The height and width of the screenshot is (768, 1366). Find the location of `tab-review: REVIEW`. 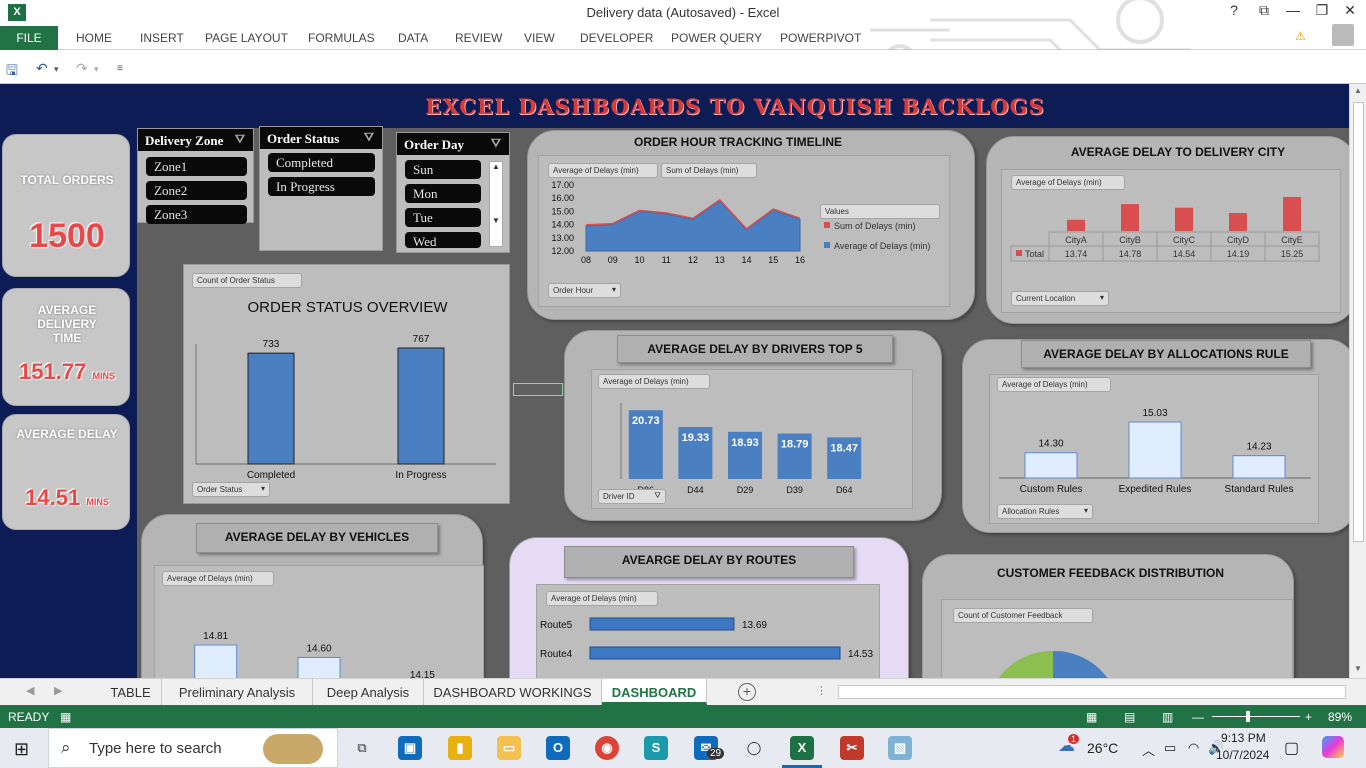

tab-review: REVIEW is located at coordinates (478, 38).